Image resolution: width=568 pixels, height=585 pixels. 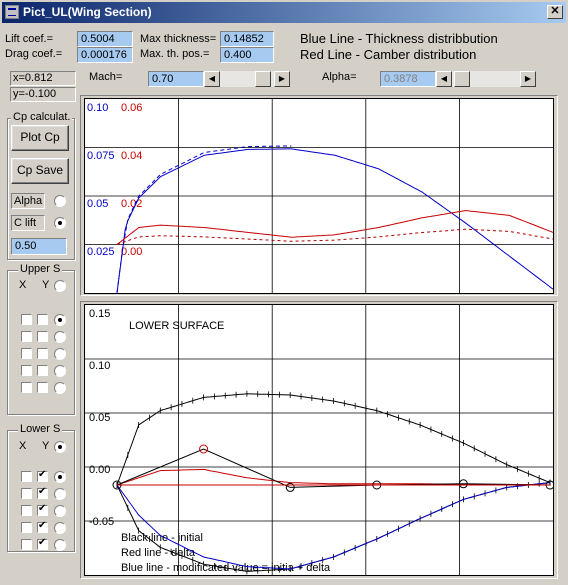 What do you see at coordinates (204, 219) in the screenshot?
I see `thickness-initial-line` at bounding box center [204, 219].